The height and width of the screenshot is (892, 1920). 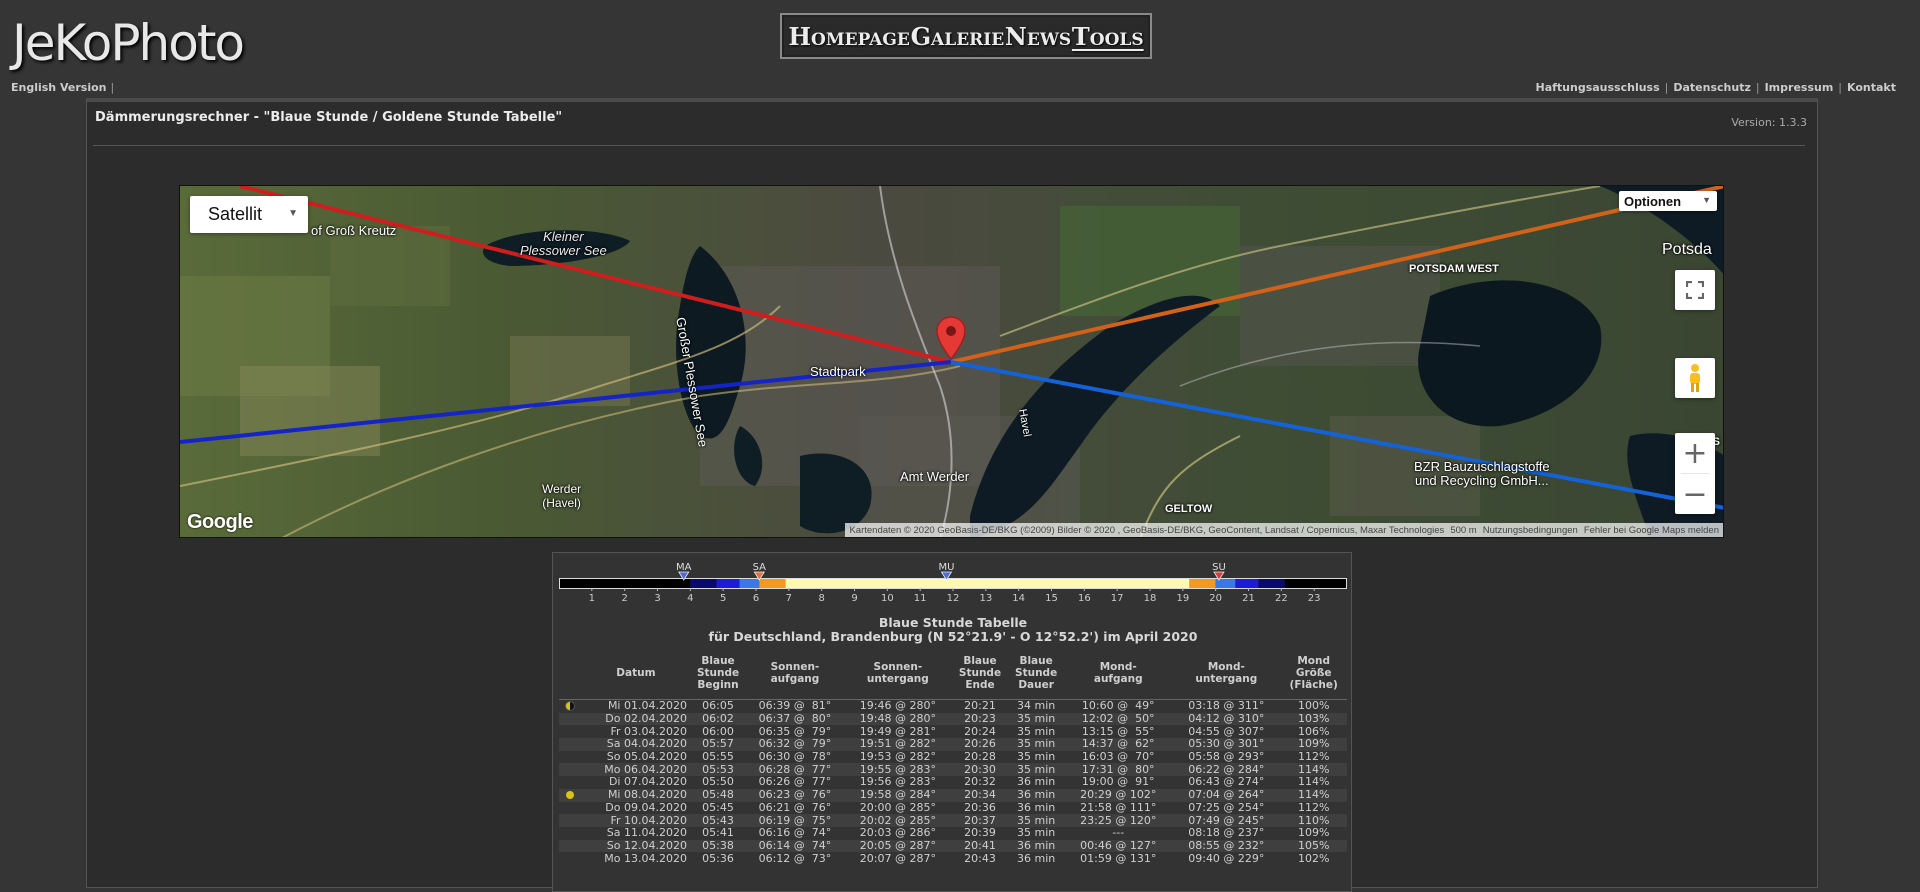 I want to click on map-label: Potsda, so click(x=1687, y=249).